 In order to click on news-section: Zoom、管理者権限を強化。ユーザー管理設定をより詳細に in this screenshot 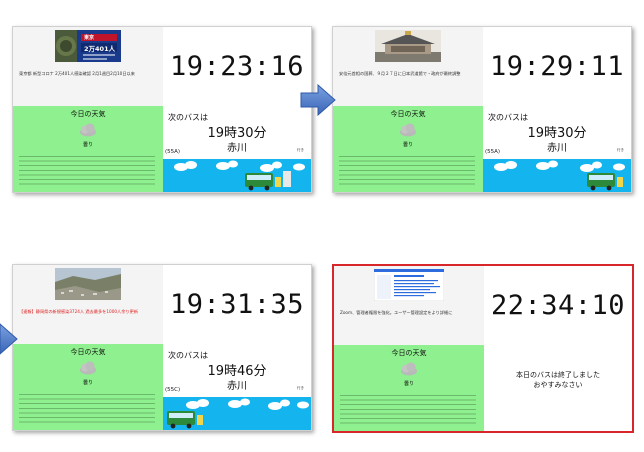, I will do `click(409, 305)`.